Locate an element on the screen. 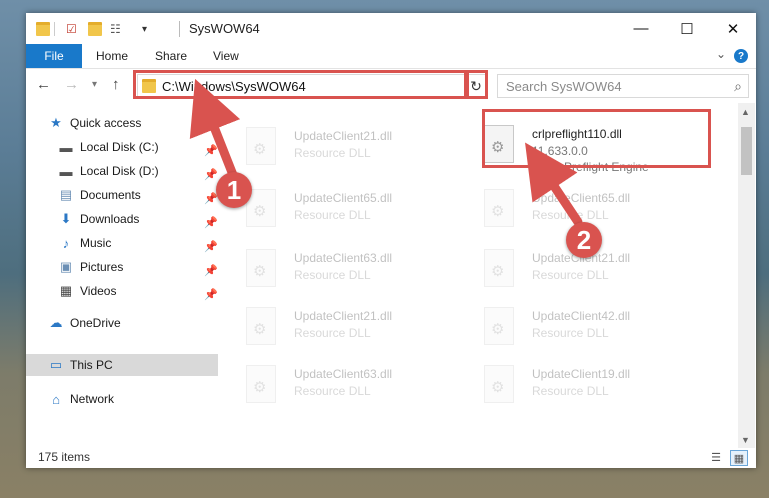 The height and width of the screenshot is (498, 769). step-badge-2: 2 is located at coordinates (584, 240).